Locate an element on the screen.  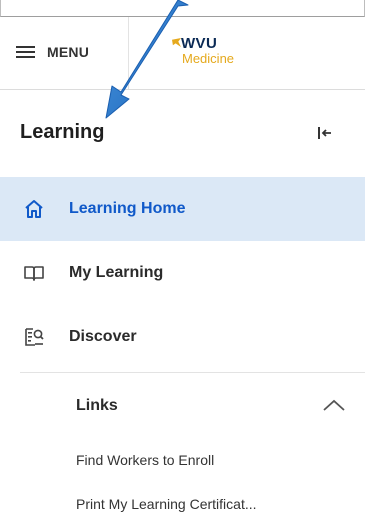
link-find-workers-to-enroll: Find Workers to Enroll is located at coordinates (145, 460).